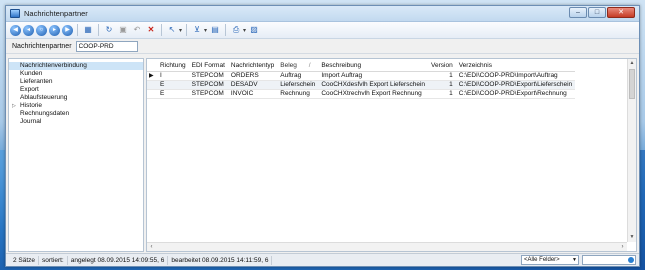  I want to click on title-bar: Nachrichtenpartner – □ ✕, so click(322, 14).